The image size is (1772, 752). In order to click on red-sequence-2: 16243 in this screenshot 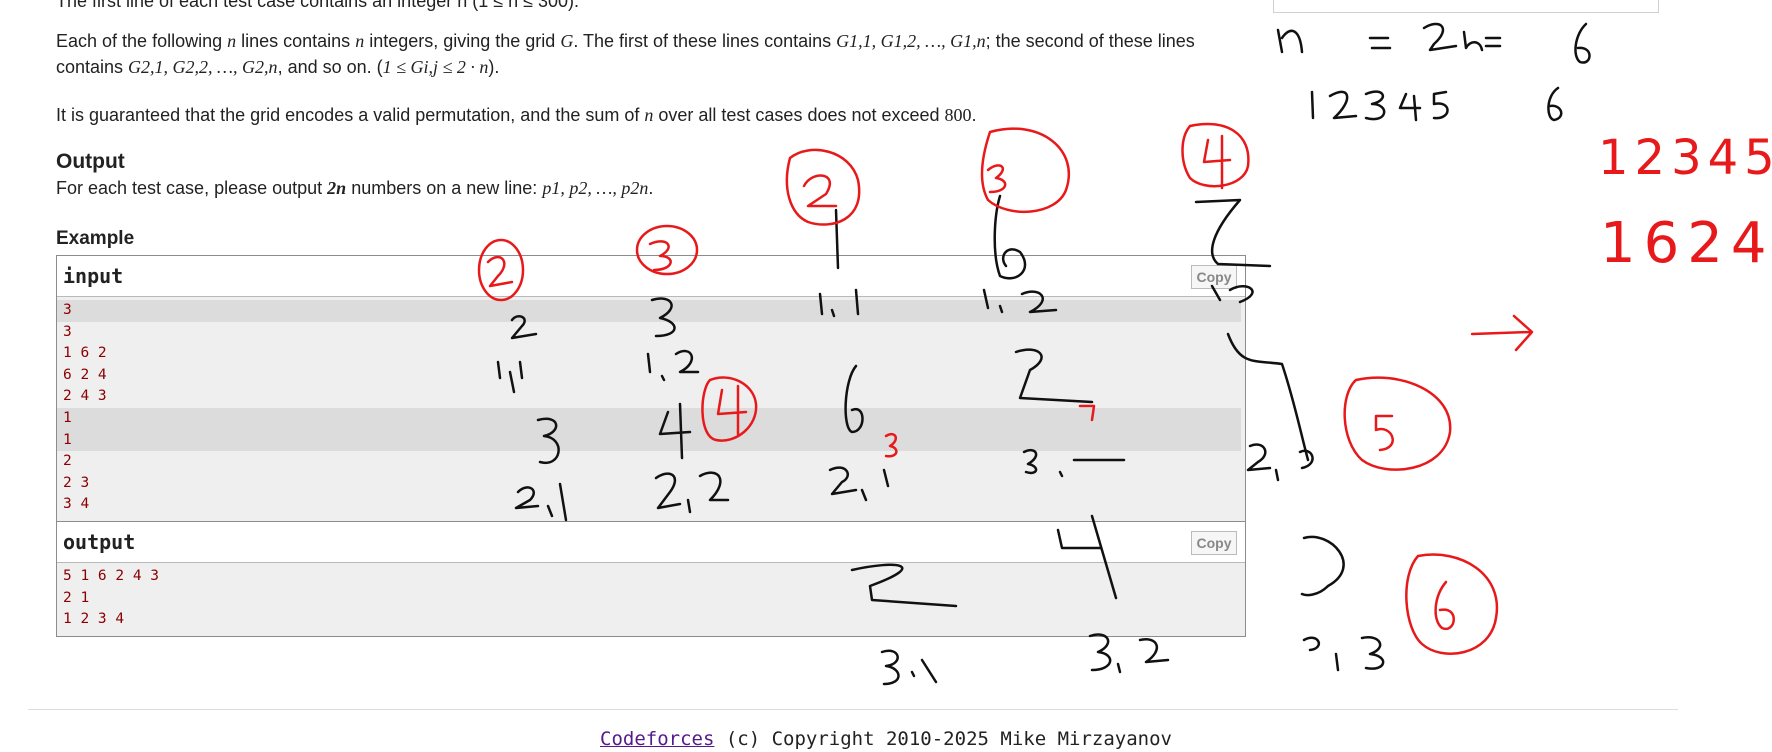, I will do `click(1686, 243)`.